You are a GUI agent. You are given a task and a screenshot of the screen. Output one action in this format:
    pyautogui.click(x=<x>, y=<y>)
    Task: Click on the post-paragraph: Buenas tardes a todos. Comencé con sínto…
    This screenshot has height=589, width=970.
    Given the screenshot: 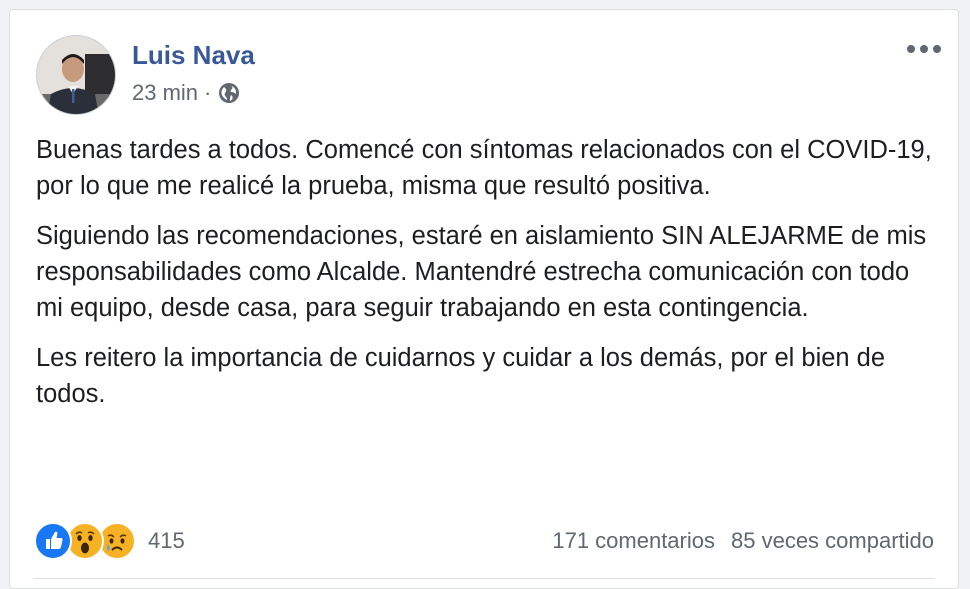 What is the action you would take?
    pyautogui.click(x=484, y=168)
    